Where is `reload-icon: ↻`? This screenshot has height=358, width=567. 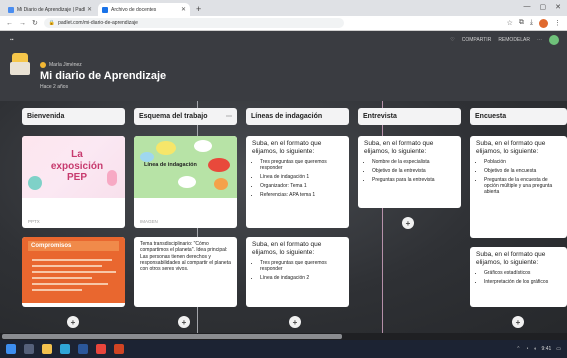 reload-icon: ↻ is located at coordinates (35, 23).